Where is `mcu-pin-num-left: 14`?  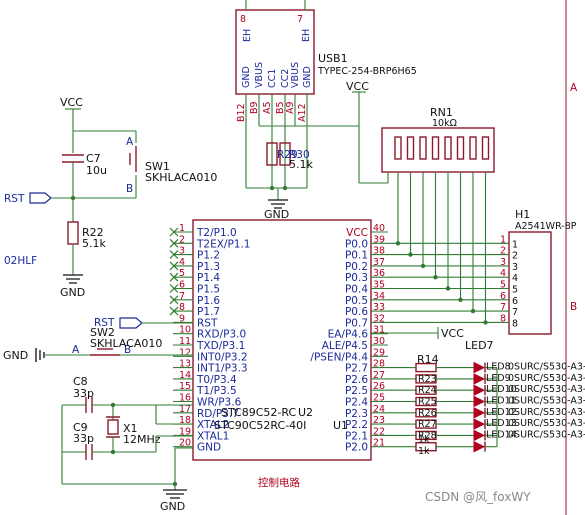 mcu-pin-num-left: 14 is located at coordinates (185, 375).